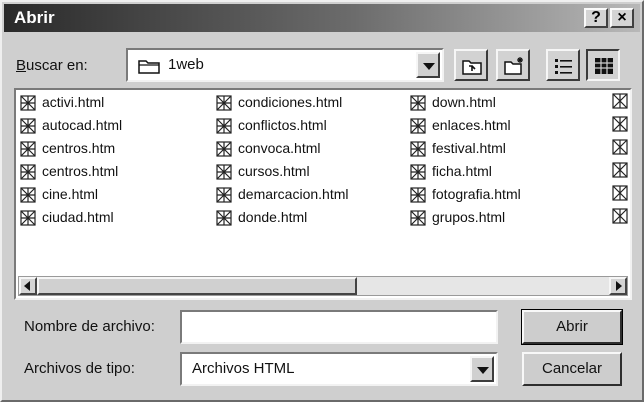  Describe the element at coordinates (79, 368) in the screenshot. I see `filetype-label: Archivos de tipo:` at that location.